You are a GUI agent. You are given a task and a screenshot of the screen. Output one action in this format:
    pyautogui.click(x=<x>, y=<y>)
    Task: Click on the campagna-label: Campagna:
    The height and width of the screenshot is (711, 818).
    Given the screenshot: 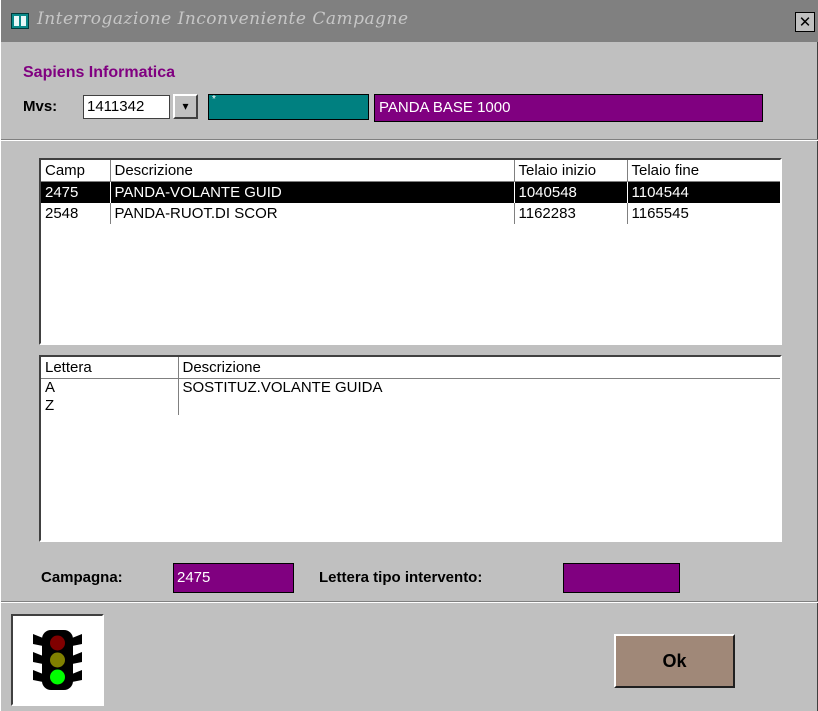 What is the action you would take?
    pyautogui.click(x=82, y=577)
    